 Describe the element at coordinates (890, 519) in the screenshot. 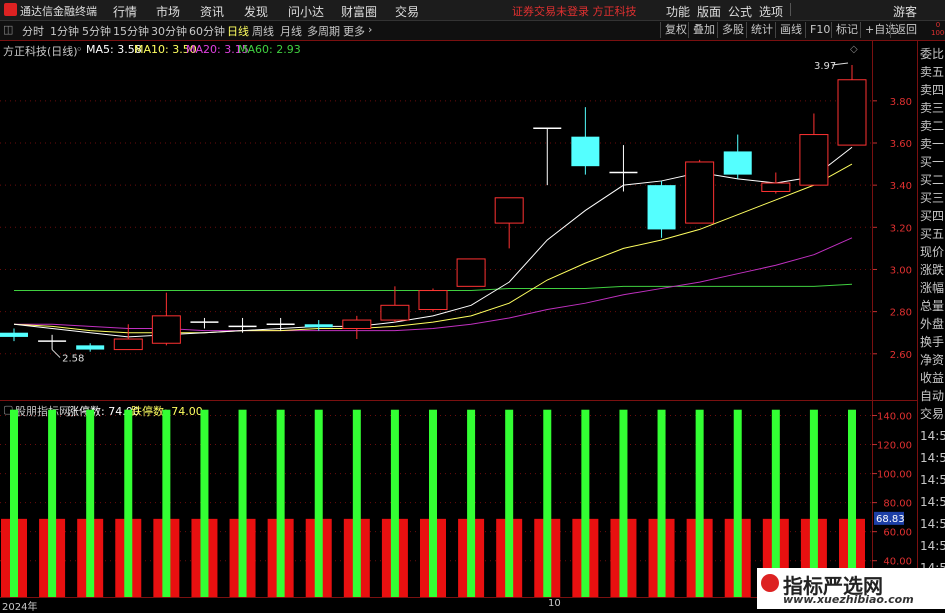

I see `current-value-label: 68.83` at that location.